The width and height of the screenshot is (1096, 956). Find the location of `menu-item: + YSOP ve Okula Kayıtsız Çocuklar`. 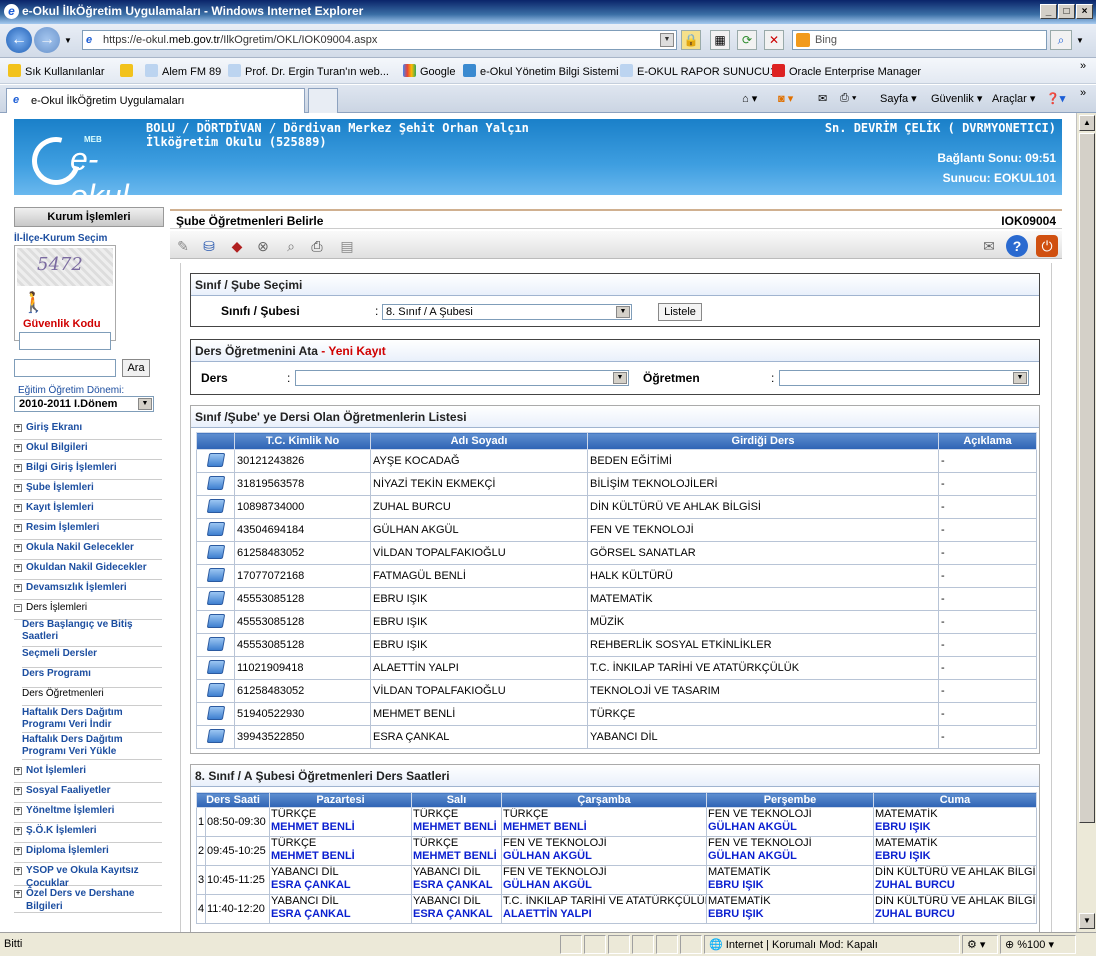

menu-item: + YSOP ve Okula Kayıtsız Çocuklar is located at coordinates (88, 876).